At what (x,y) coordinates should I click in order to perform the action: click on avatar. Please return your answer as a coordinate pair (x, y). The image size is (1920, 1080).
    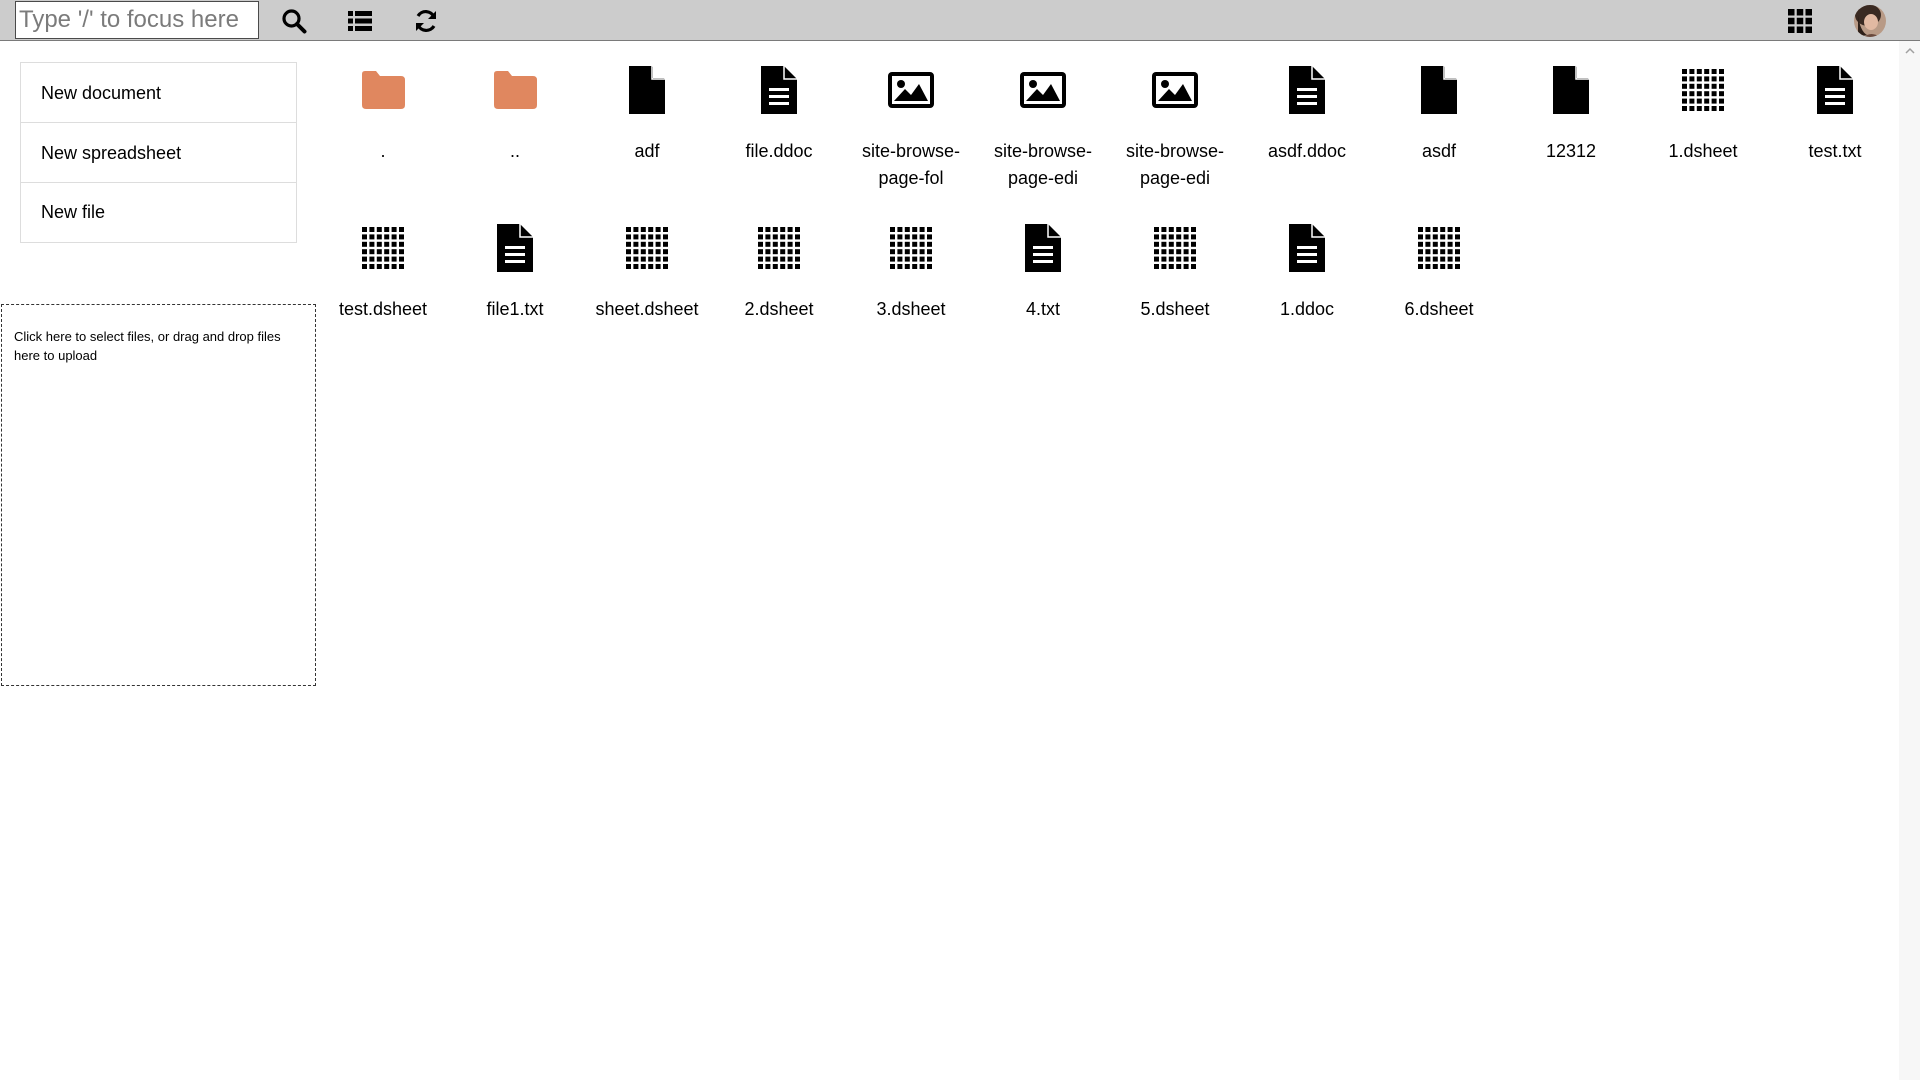
    Looking at the image, I should click on (1870, 21).